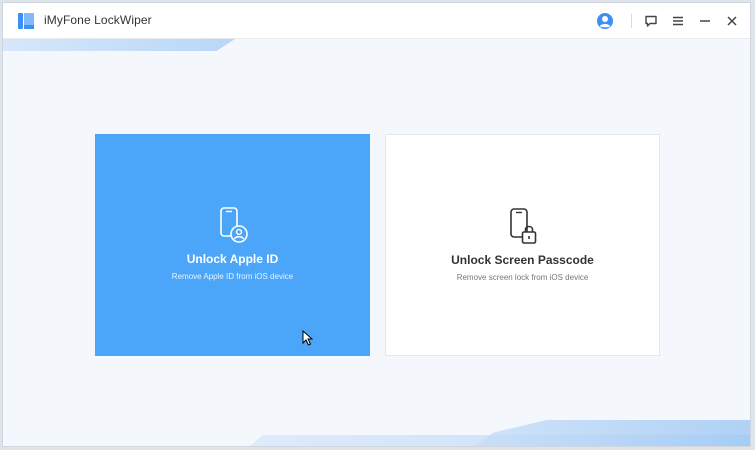  What do you see at coordinates (232, 276) in the screenshot?
I see `unlock-apple-id-subtitle: Remove Apple ID from iOS device` at bounding box center [232, 276].